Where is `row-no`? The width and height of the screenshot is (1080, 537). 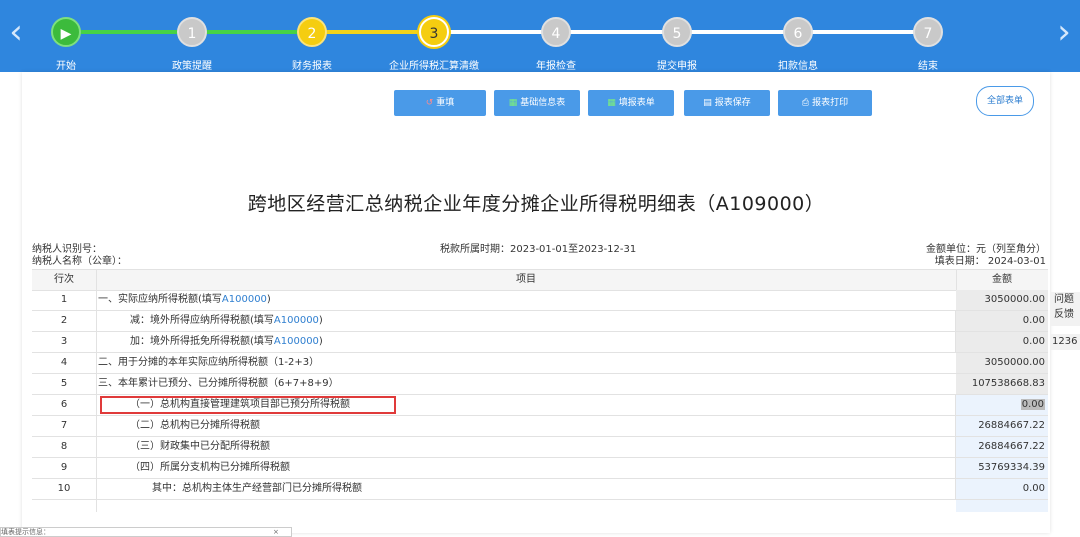
row-no is located at coordinates (64, 506).